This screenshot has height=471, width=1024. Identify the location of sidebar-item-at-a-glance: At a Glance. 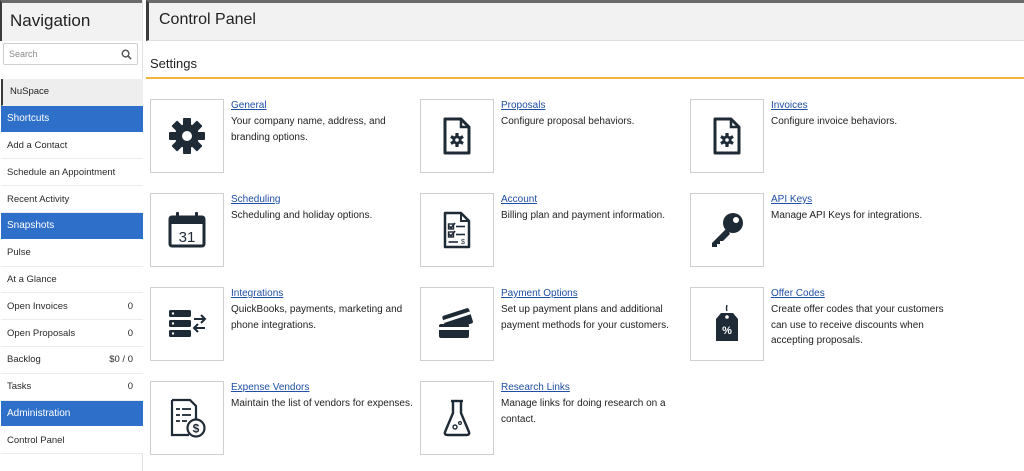
(72, 280).